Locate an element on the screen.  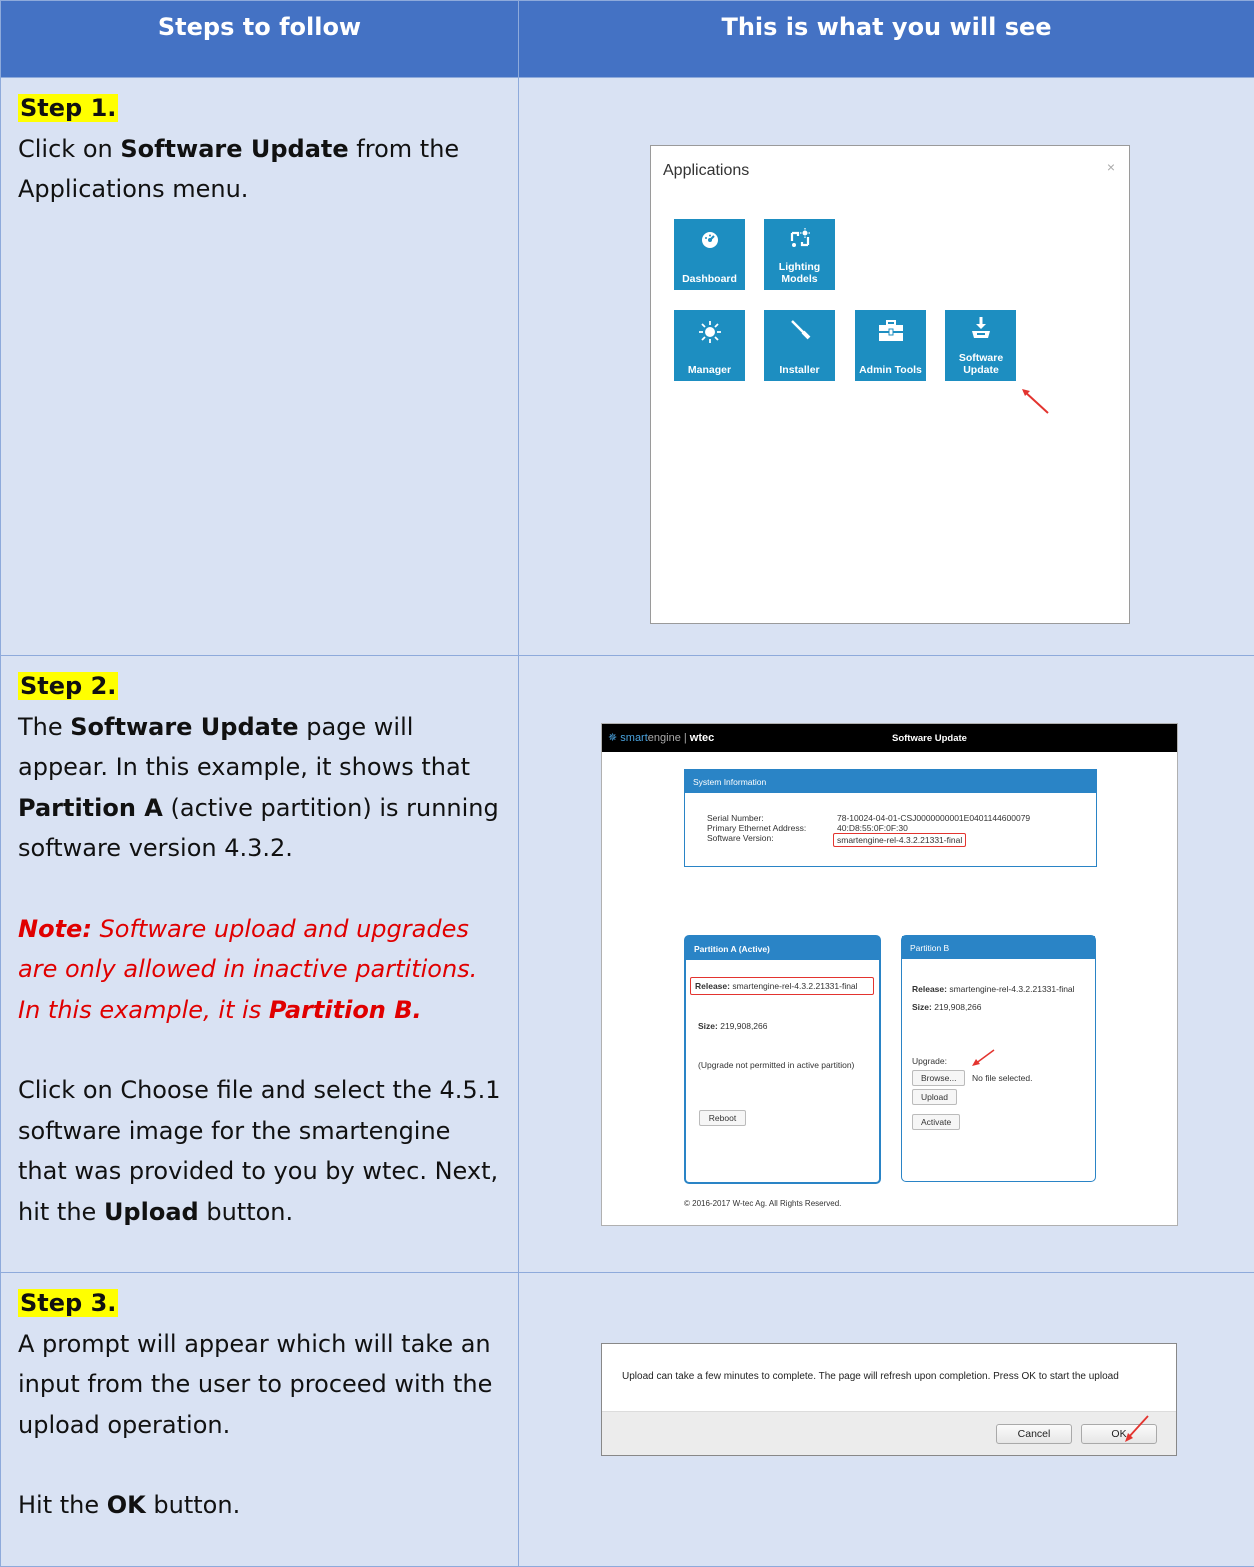
lighting-models-icon is located at coordinates (799, 239).